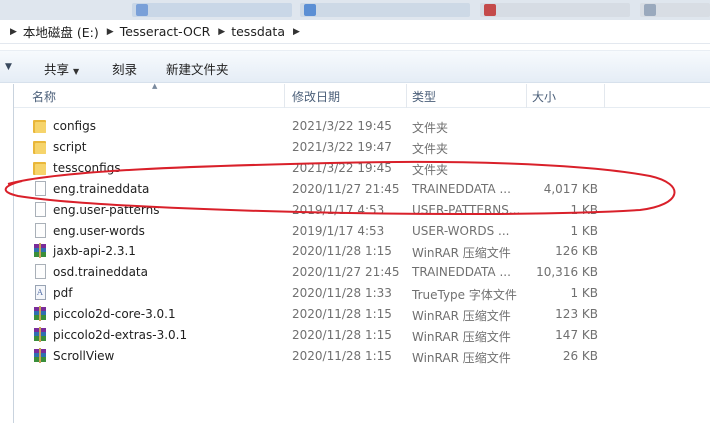  Describe the element at coordinates (44, 96) in the screenshot. I see `column-header-name: 名称` at that location.